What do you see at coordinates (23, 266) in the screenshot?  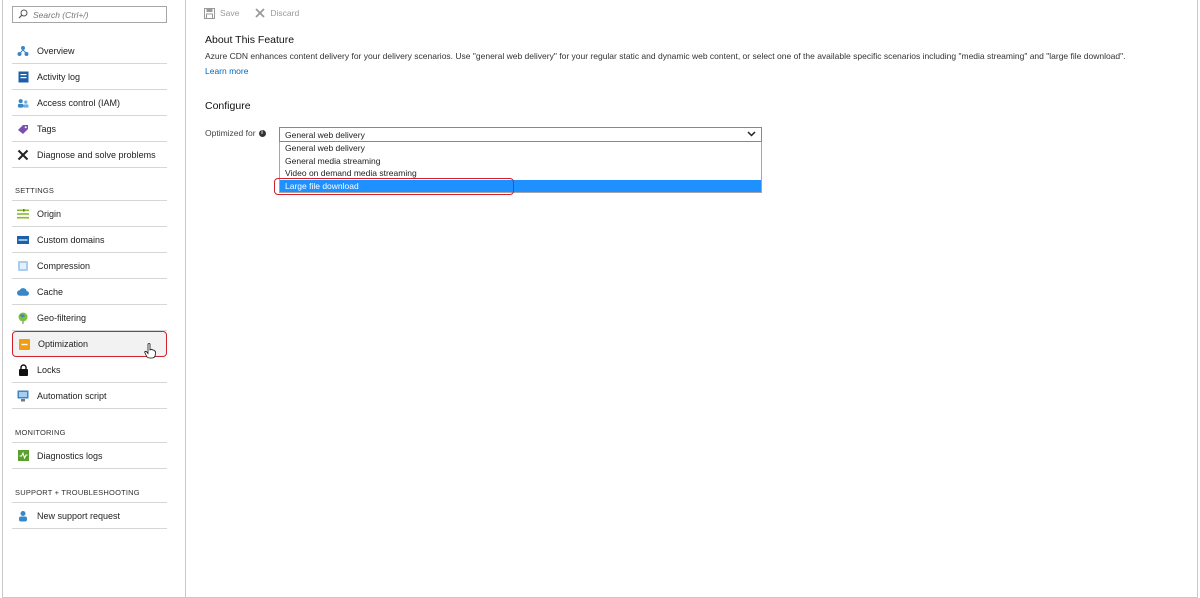 I see `compression-icon` at bounding box center [23, 266].